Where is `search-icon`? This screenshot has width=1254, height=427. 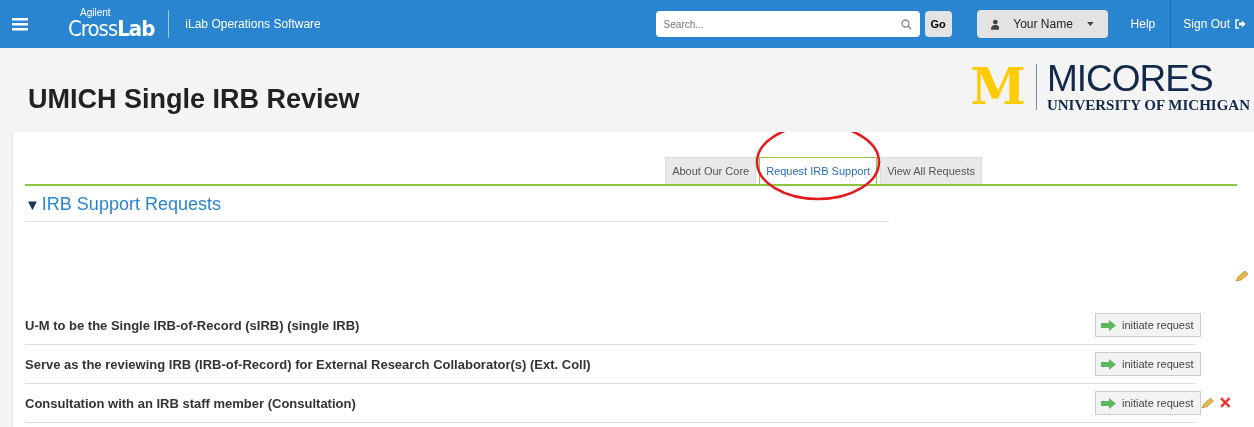 search-icon is located at coordinates (906, 24).